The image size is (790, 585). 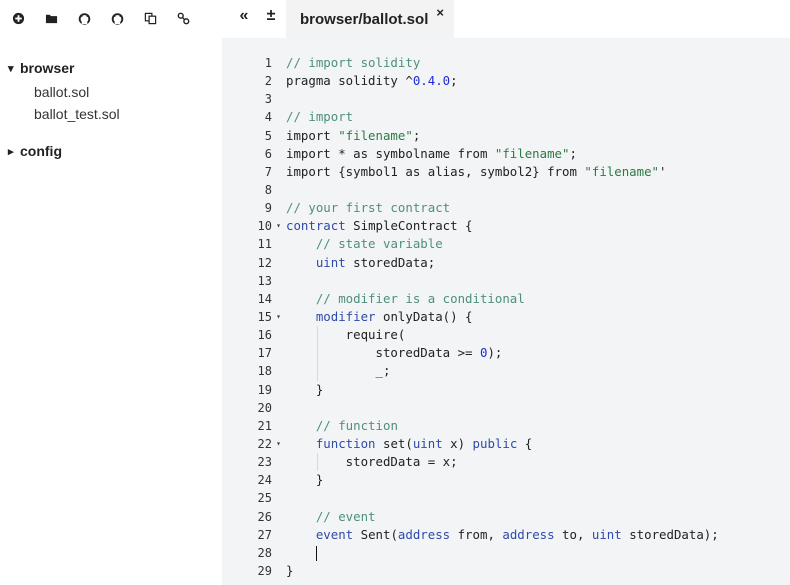 I want to click on code-token-keyword: public, so click(x=495, y=443).